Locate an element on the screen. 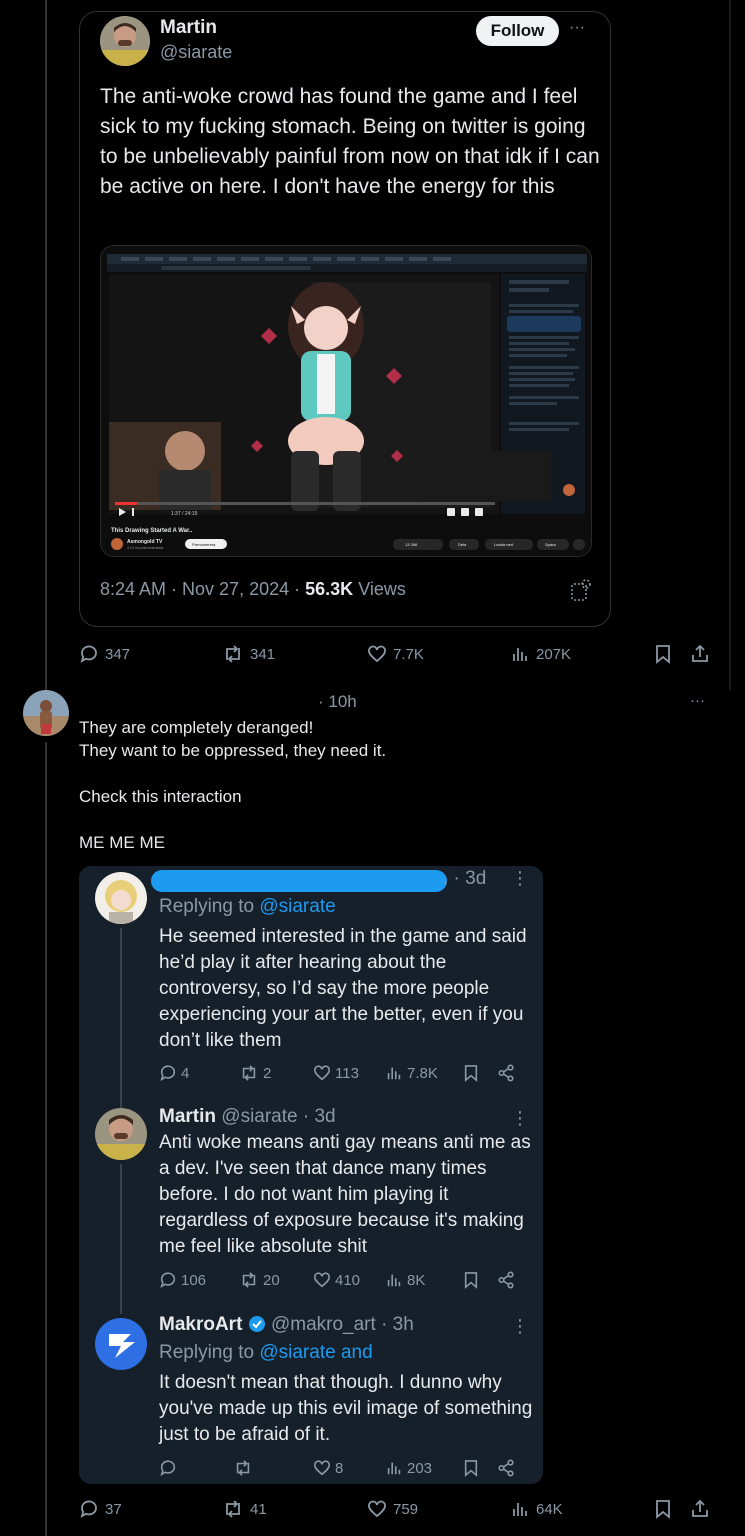  bookmark-icon is located at coordinates (663, 654).